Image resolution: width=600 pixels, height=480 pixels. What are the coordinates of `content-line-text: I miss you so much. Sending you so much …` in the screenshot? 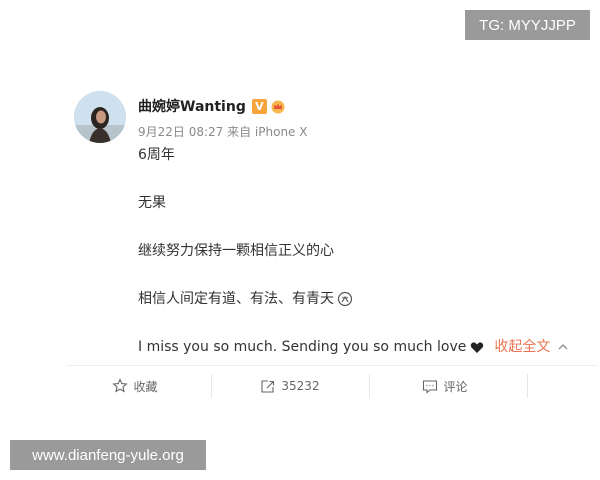 It's located at (302, 347).